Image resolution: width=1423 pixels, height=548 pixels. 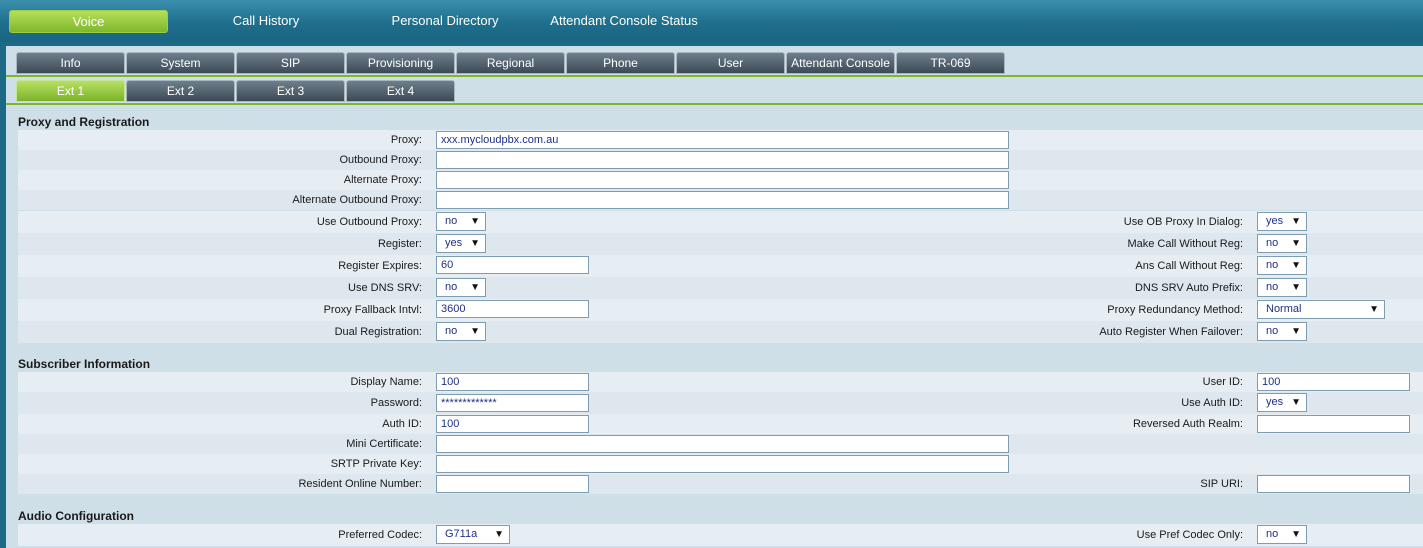 What do you see at coordinates (512, 309) in the screenshot?
I see `proxy-fallback-intvl-input: 3600` at bounding box center [512, 309].